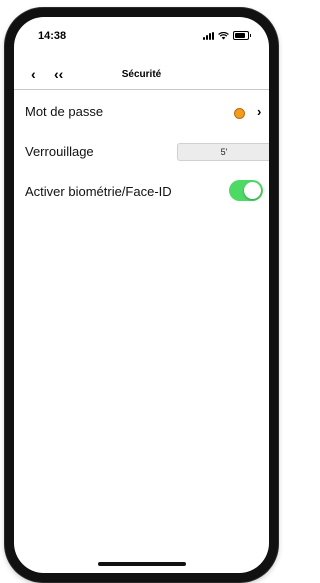 This screenshot has width=320, height=583. I want to click on password-label: Mot de passe, so click(64, 111).